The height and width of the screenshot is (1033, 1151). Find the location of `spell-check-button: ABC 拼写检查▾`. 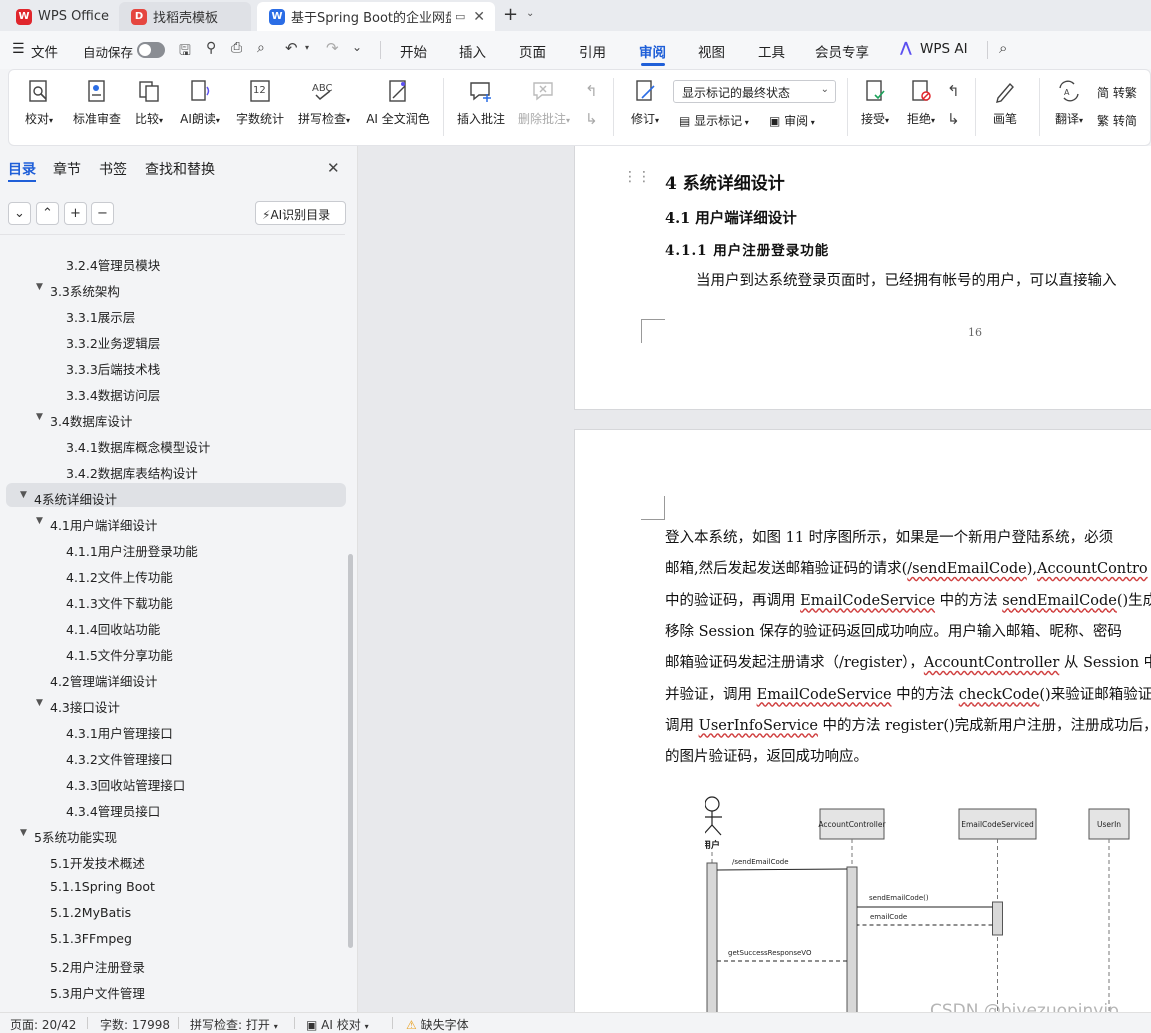

spell-check-button: ABC 拼写检查▾ is located at coordinates (324, 102).